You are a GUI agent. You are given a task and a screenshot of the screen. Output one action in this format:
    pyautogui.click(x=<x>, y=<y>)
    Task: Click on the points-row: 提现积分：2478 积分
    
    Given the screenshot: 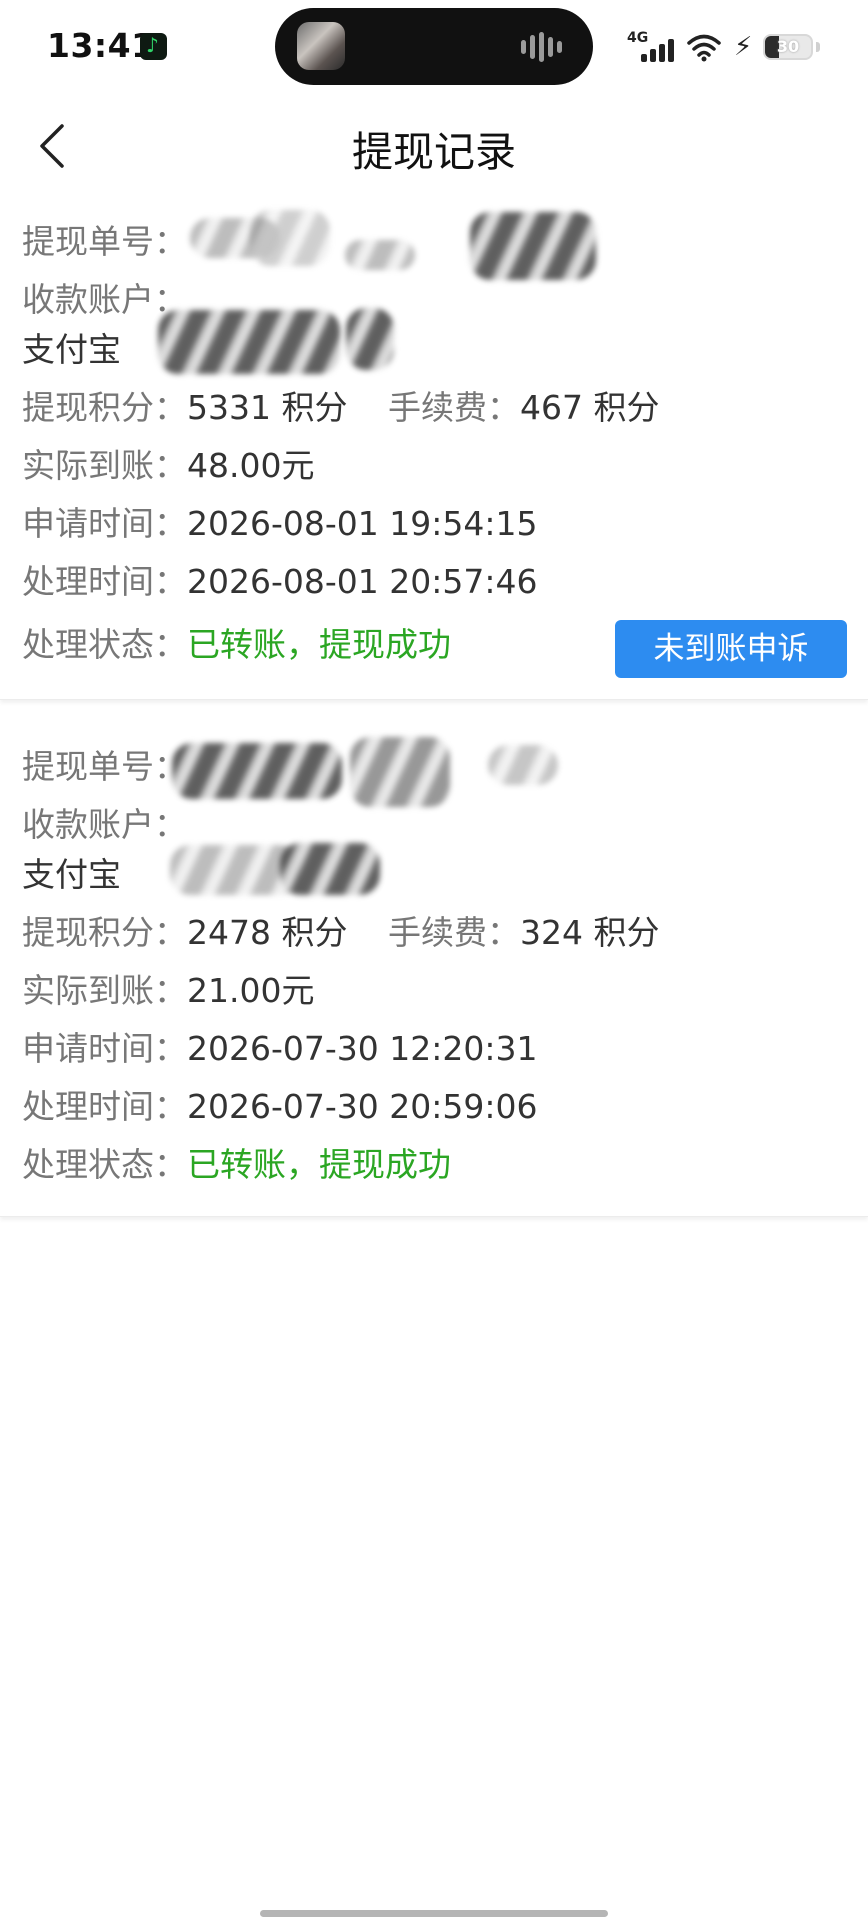 What is the action you would take?
    pyautogui.click(x=184, y=933)
    